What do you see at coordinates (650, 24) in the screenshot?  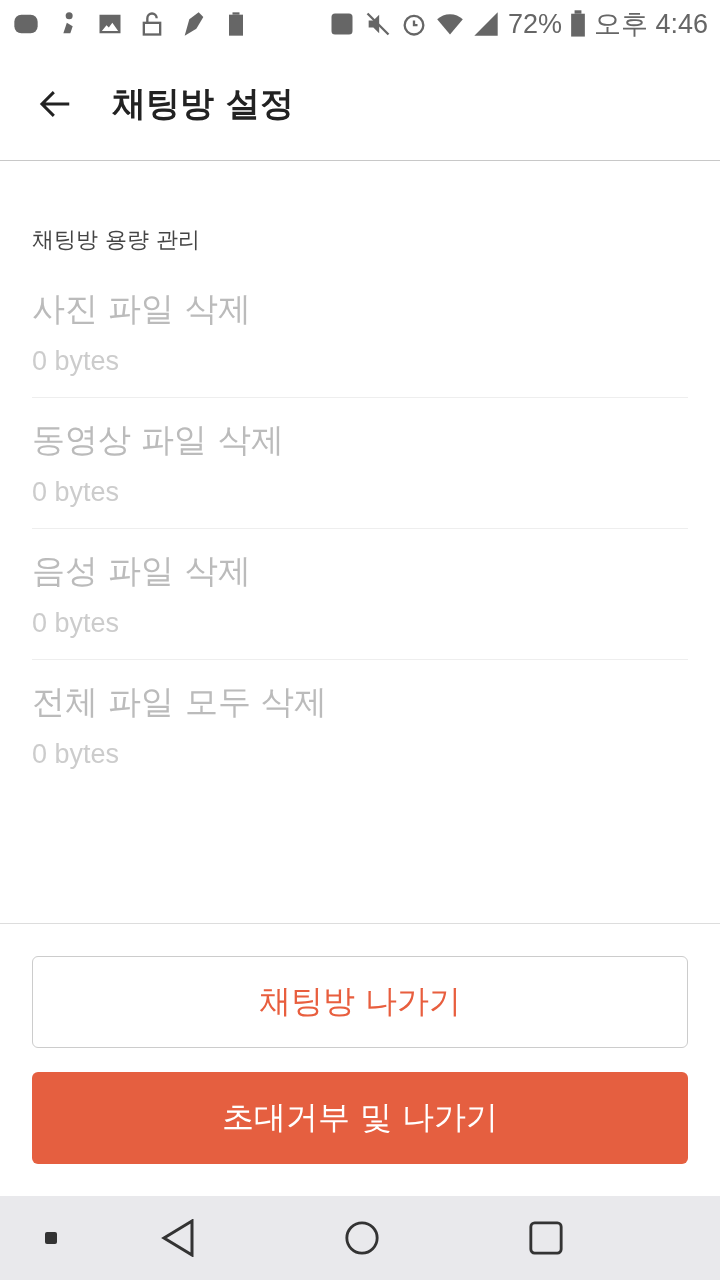 I see `clock: 오후 4:46` at bounding box center [650, 24].